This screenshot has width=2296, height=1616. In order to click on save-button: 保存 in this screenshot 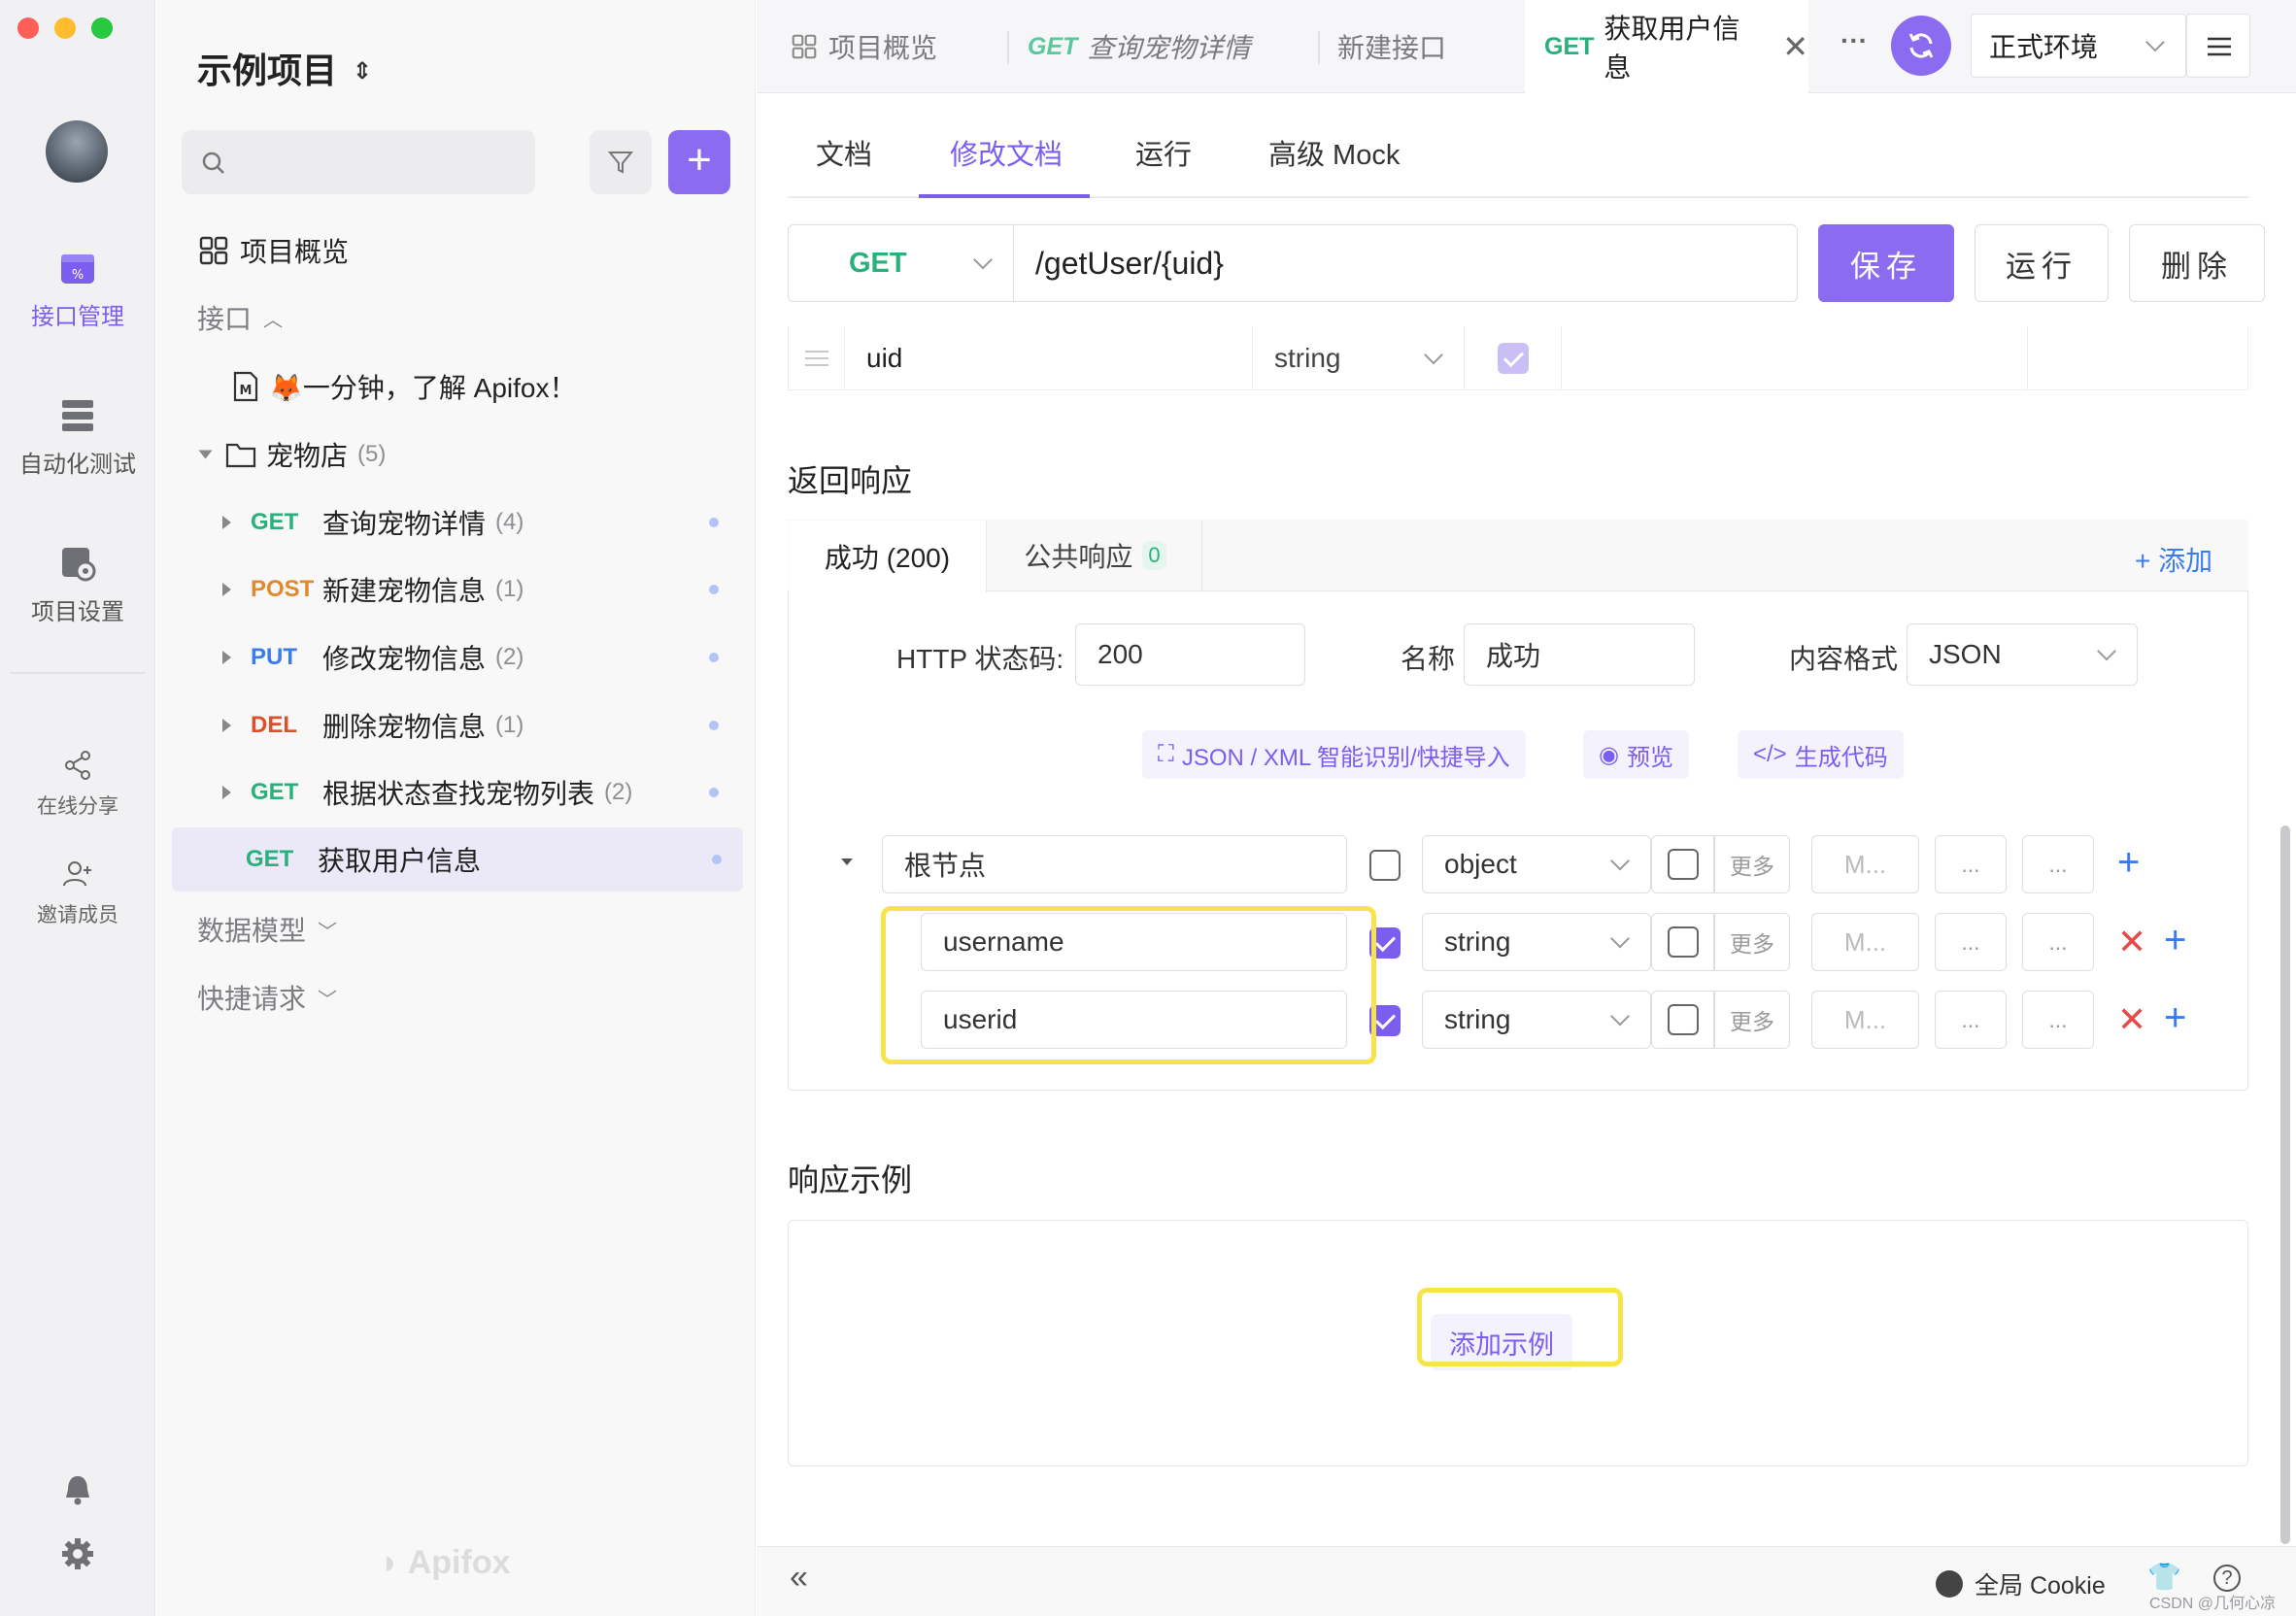, I will do `click(1886, 263)`.